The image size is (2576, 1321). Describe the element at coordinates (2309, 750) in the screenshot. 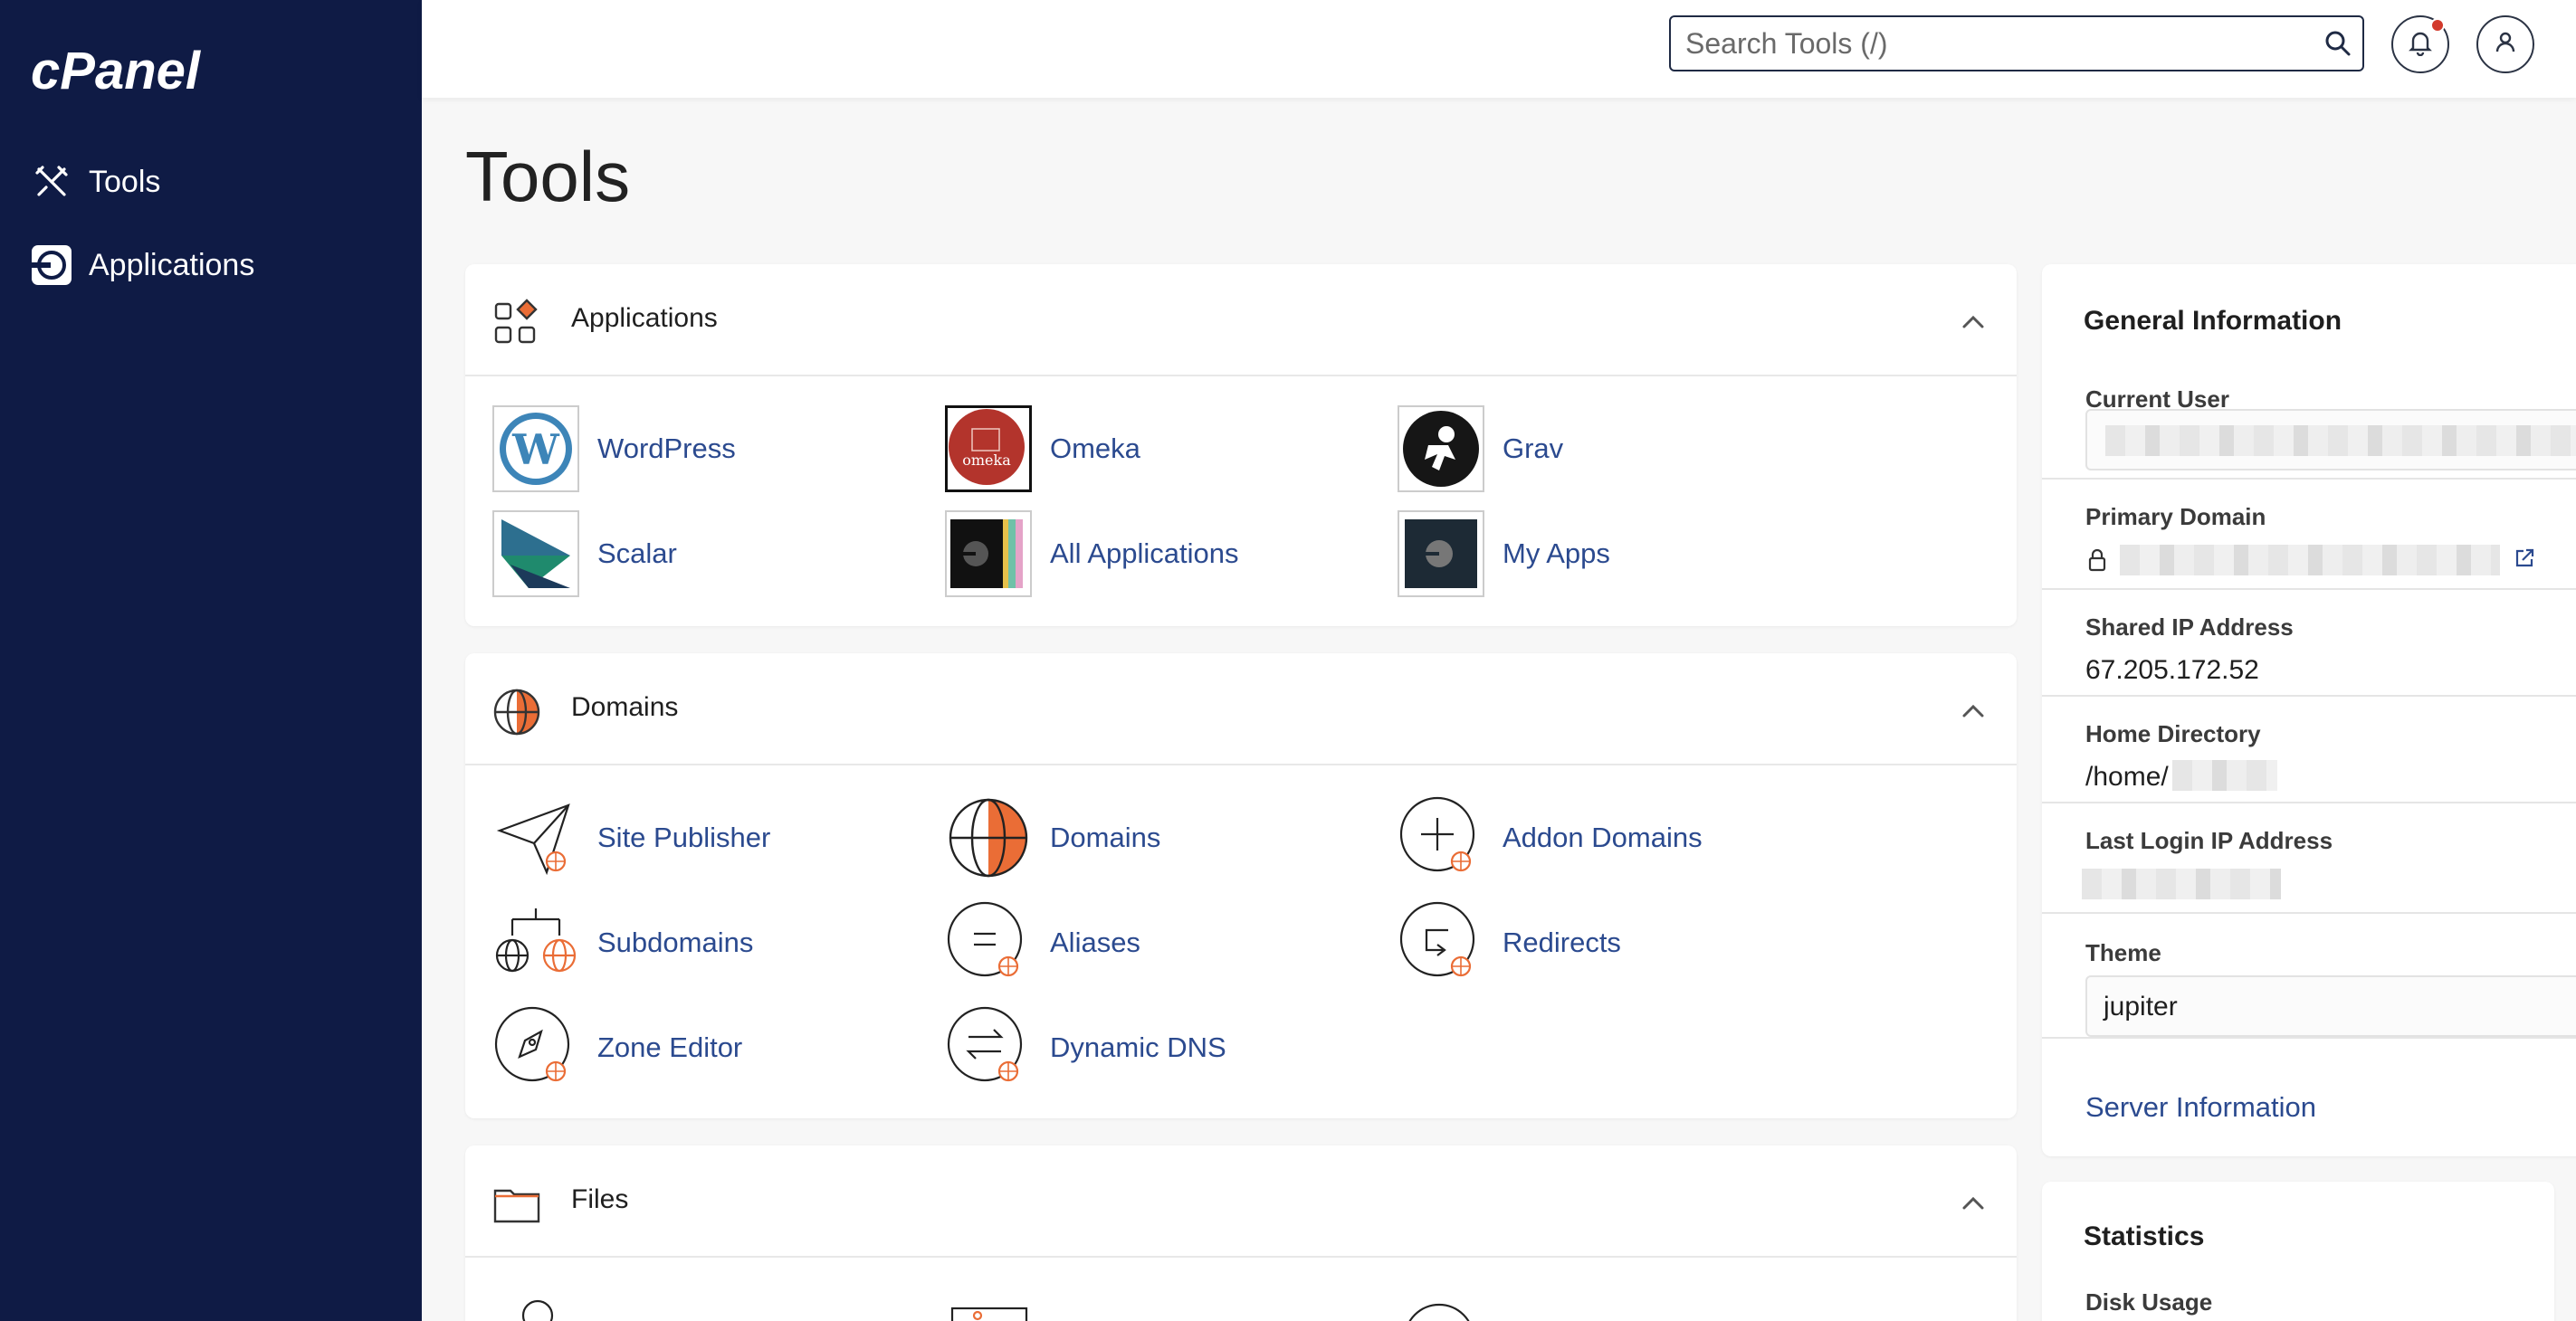

I see `home-directory-row: Home Directory /home/` at that location.